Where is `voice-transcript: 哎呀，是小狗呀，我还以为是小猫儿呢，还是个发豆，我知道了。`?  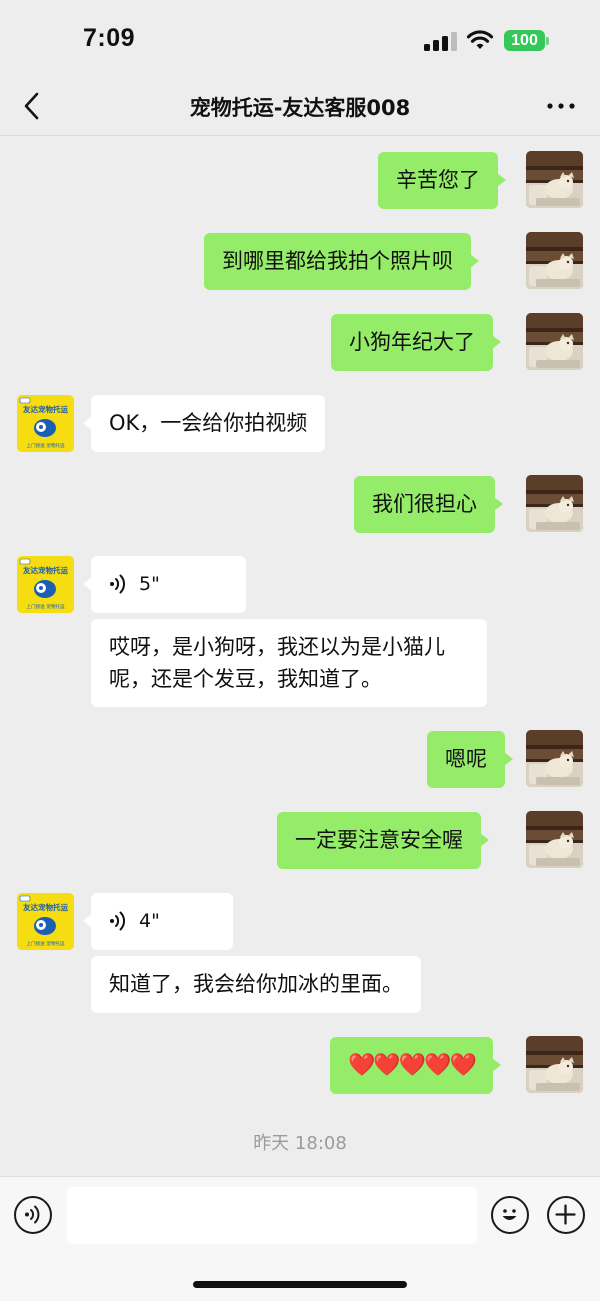
voice-transcript: 哎呀，是小狗呀，我还以为是小猫儿呢，还是个发豆，我知道了。 is located at coordinates (289, 663).